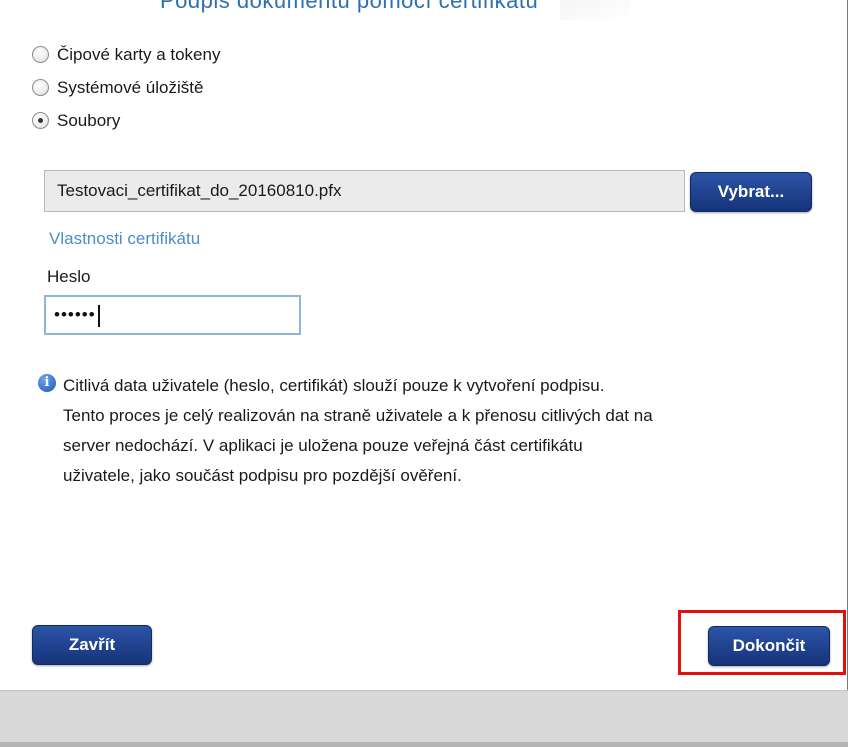 The width and height of the screenshot is (848, 747). What do you see at coordinates (424, 718) in the screenshot?
I see `dialog-footer-bar` at bounding box center [424, 718].